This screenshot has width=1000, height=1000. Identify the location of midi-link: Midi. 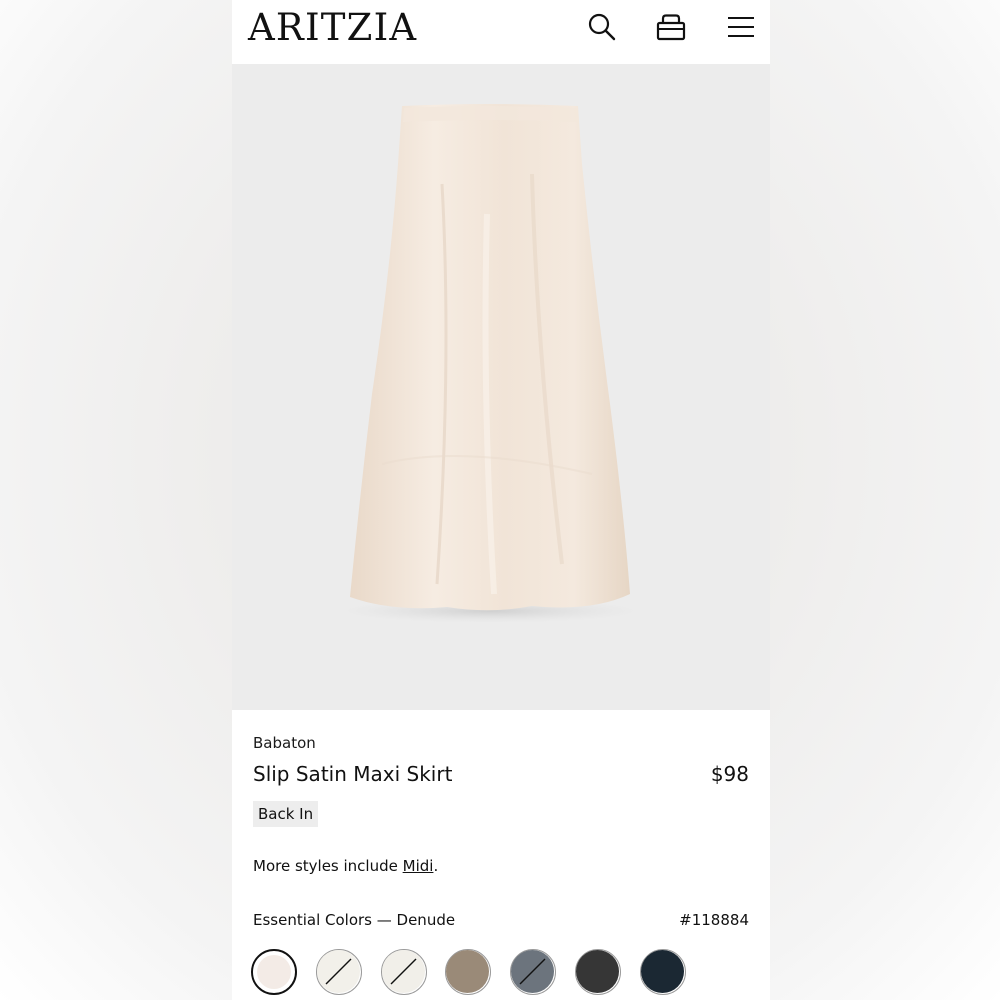
(418, 866).